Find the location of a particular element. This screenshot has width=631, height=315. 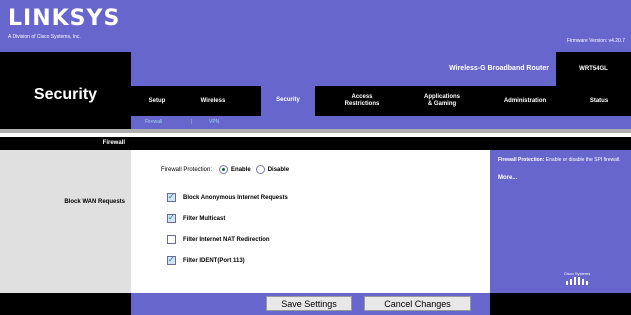

firewall-disable-radio is located at coordinates (260, 169).